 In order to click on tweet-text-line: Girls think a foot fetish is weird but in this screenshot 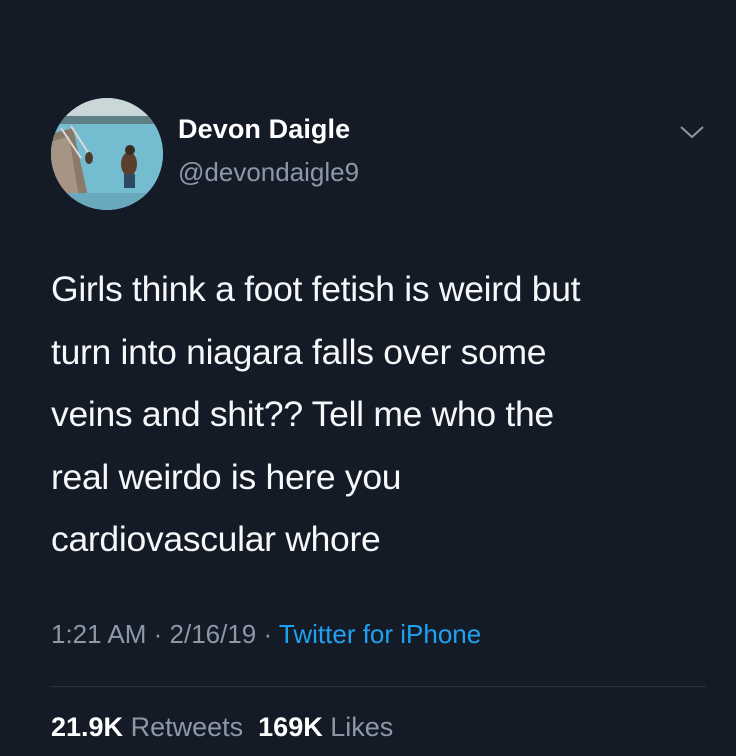, I will do `click(316, 289)`.